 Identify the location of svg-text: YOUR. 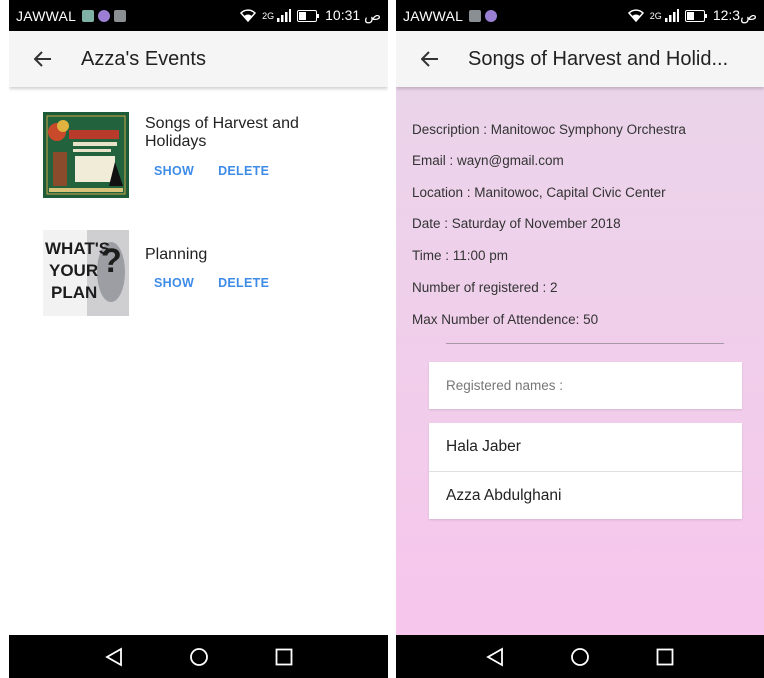
(73, 270).